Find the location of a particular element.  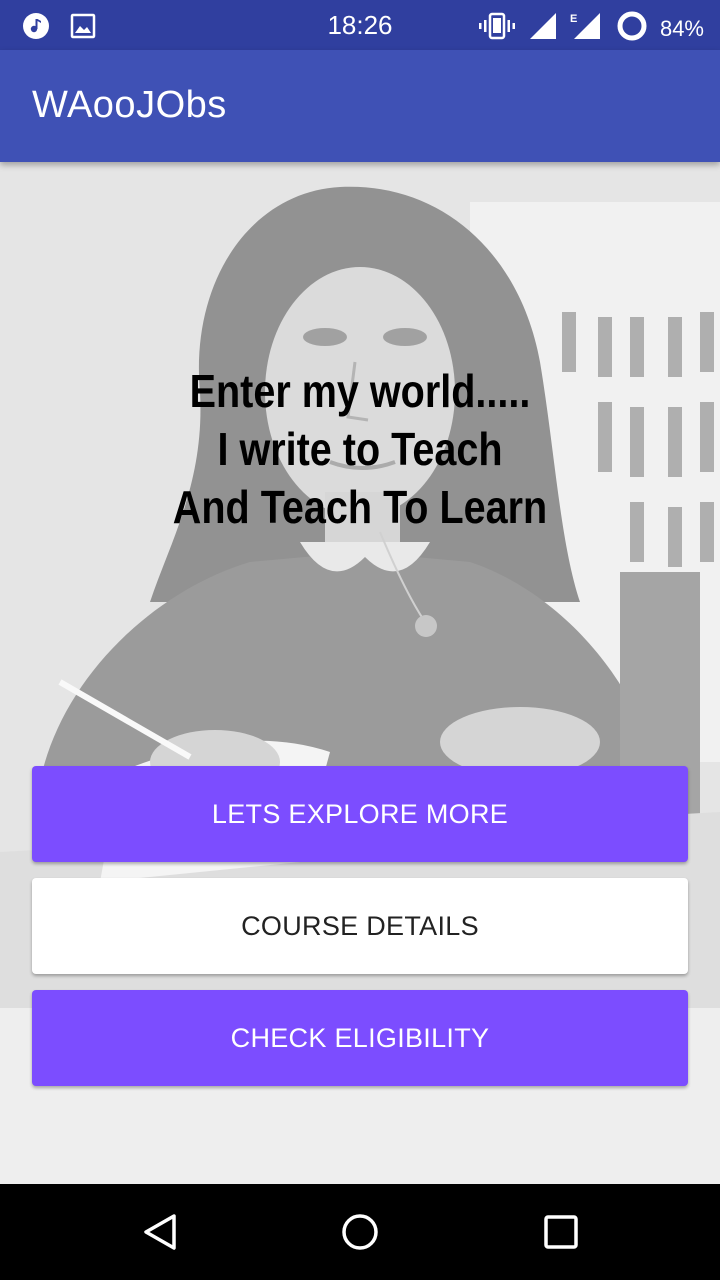

home-icon is located at coordinates (360, 1234).